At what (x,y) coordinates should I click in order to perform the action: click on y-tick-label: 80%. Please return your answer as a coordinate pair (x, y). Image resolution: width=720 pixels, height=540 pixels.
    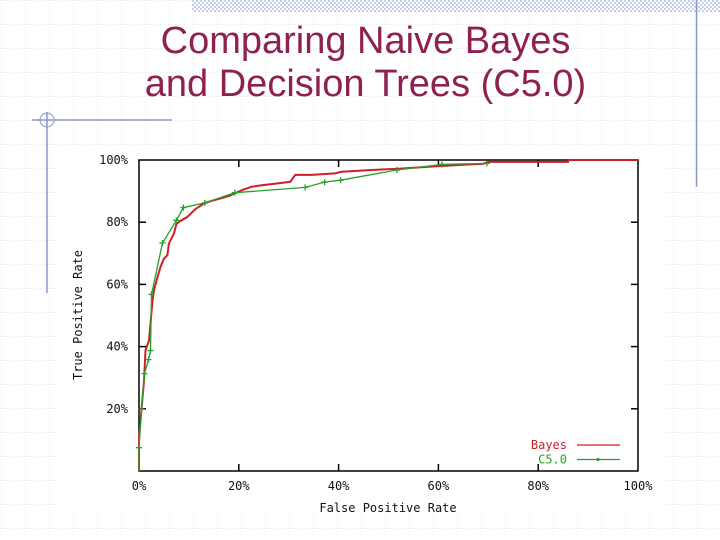
    Looking at the image, I should click on (117, 222).